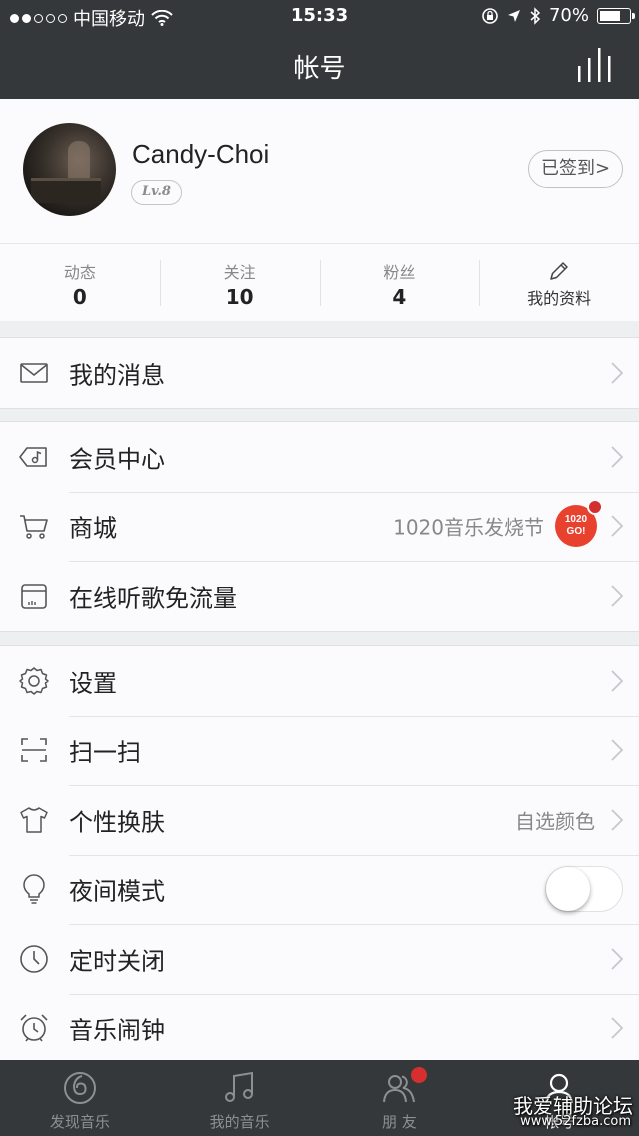 Image resolution: width=639 pixels, height=1136 pixels. Describe the element at coordinates (117, 961) in the screenshot. I see `menu-label: 定时关闭` at that location.